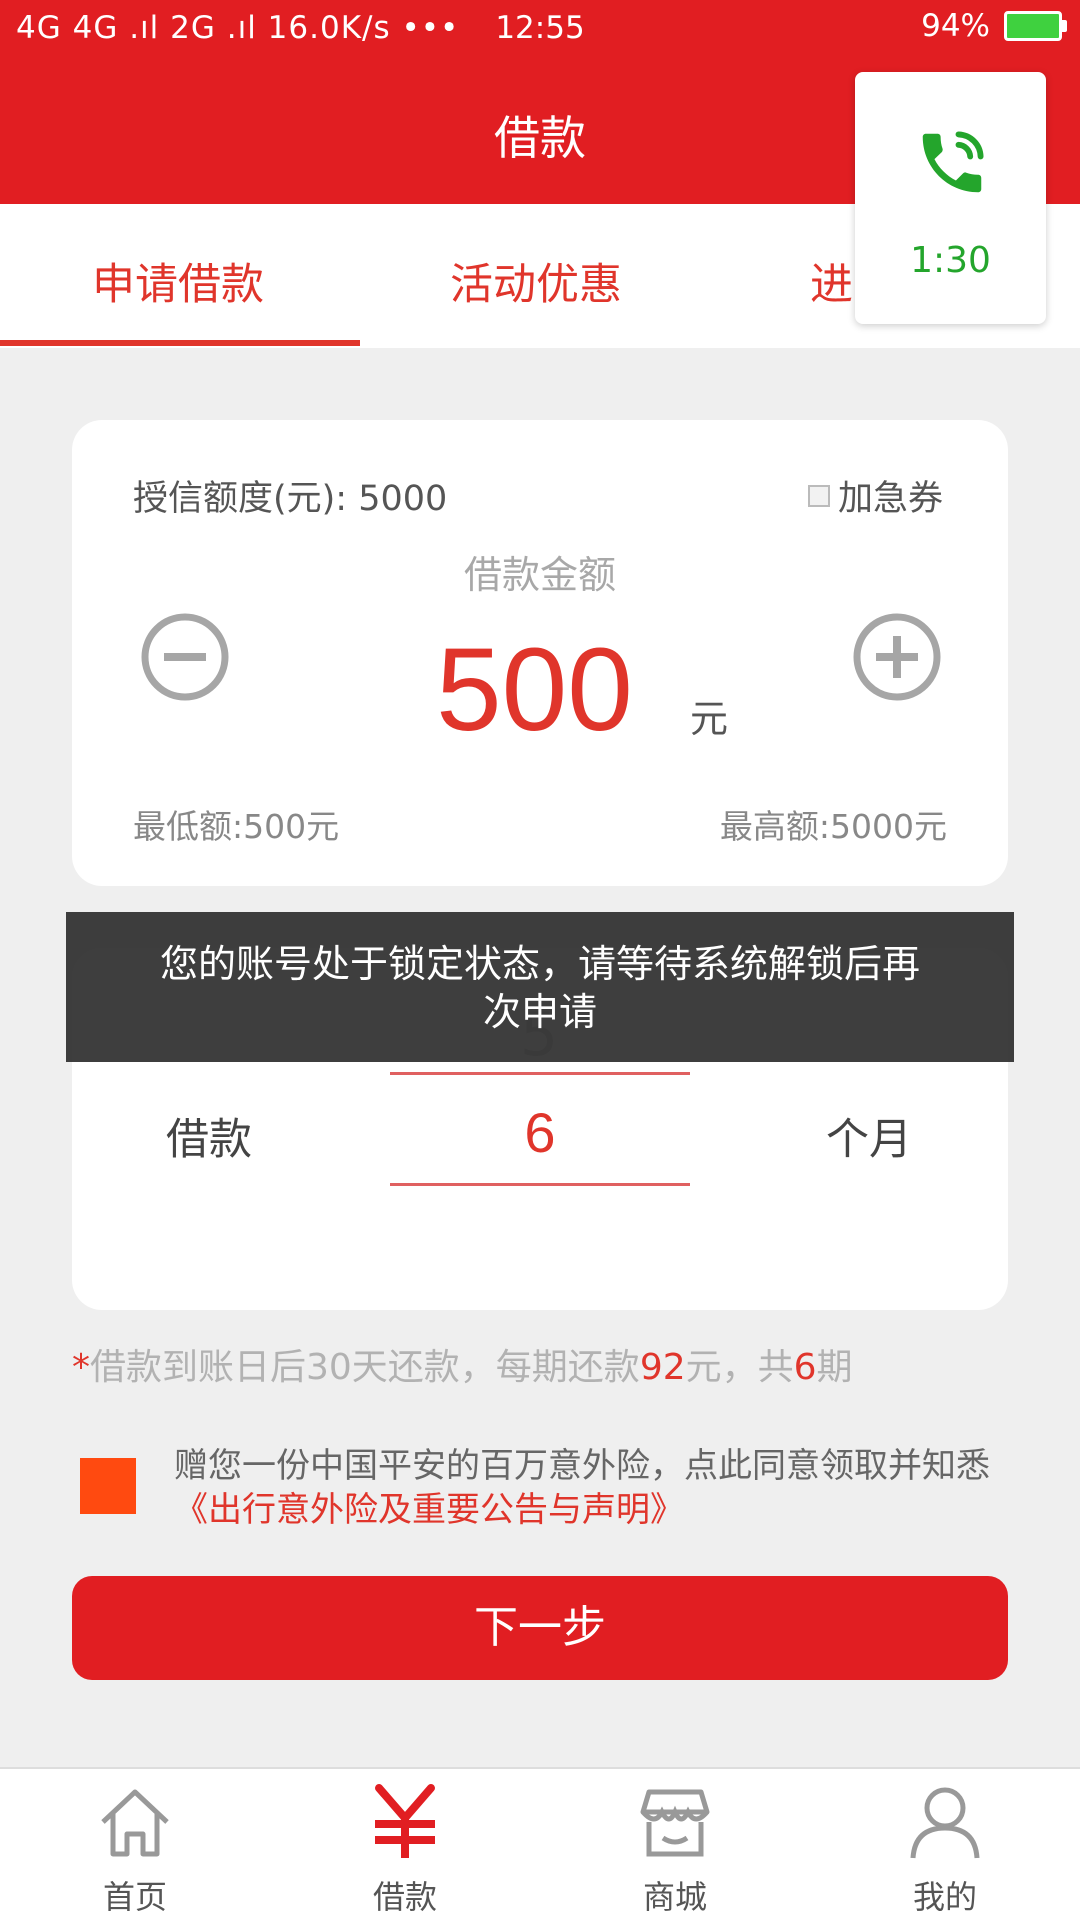 The image size is (1080, 1922). What do you see at coordinates (945, 1823) in the screenshot?
I see `user-icon` at bounding box center [945, 1823].